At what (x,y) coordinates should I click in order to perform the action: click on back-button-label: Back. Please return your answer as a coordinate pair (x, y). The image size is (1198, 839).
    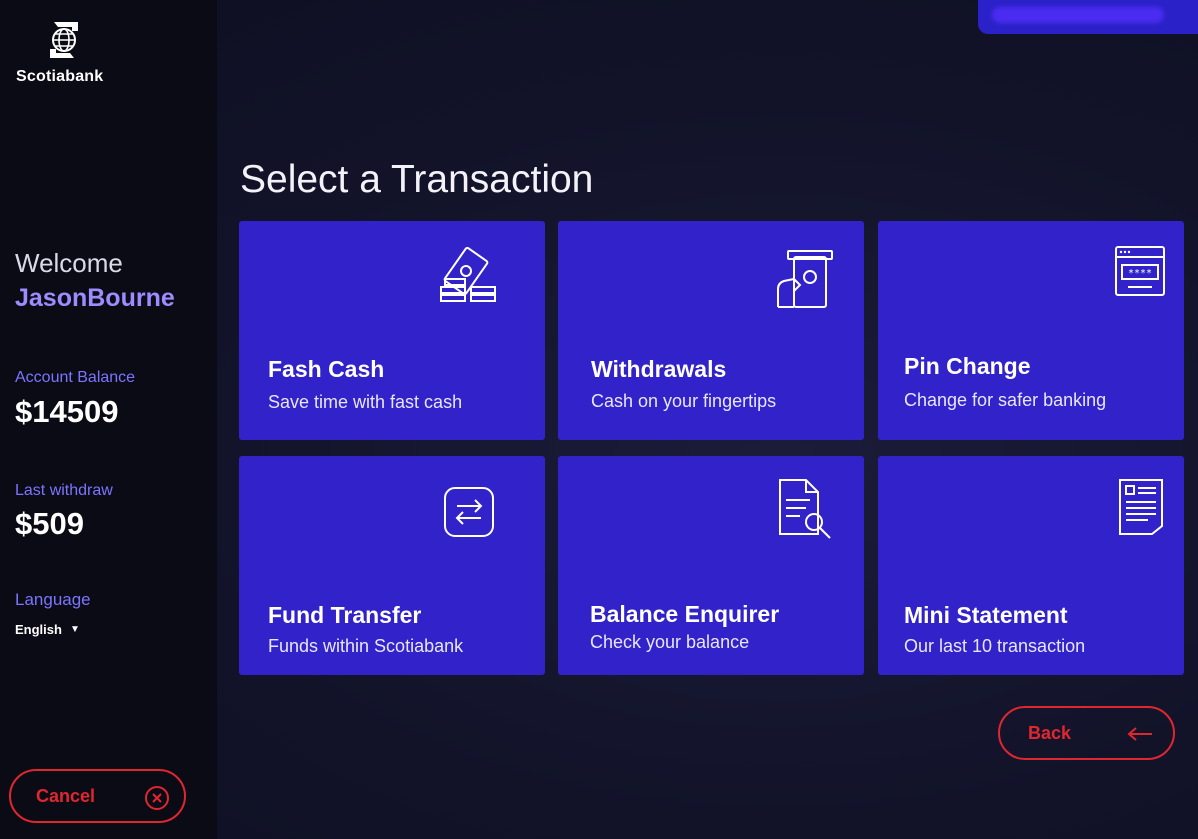
    Looking at the image, I should click on (1050, 732).